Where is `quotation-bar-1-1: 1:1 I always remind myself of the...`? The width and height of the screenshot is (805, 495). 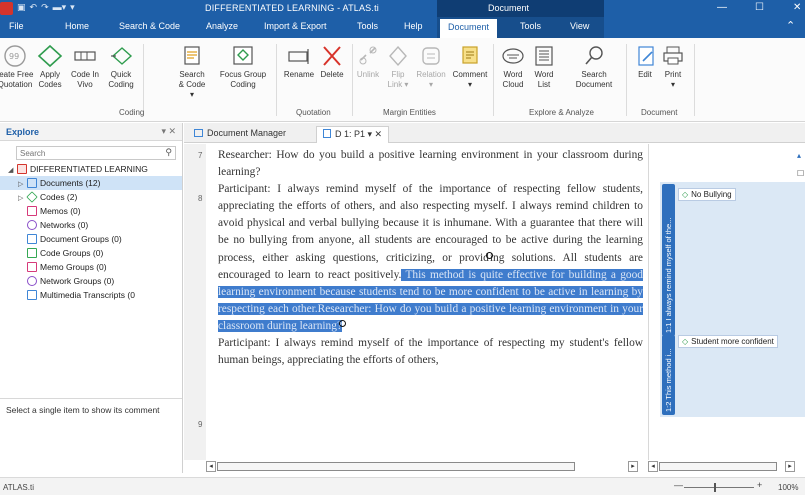
quotation-bar-1-1: 1:1 I always remind myself of the... is located at coordinates (668, 260).